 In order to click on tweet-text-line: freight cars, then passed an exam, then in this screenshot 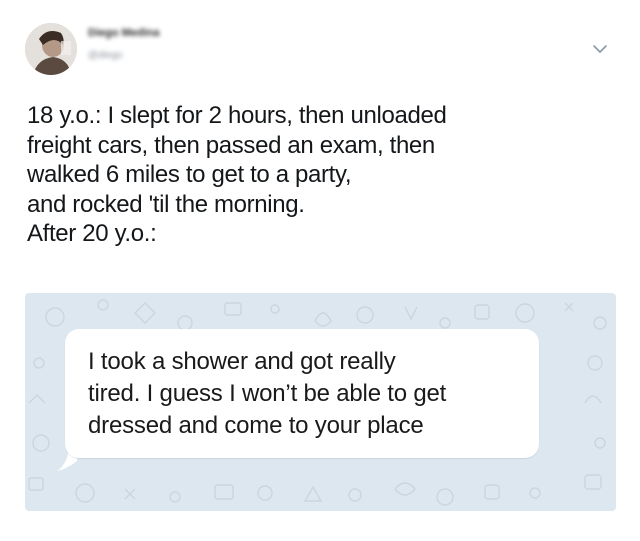, I will do `click(231, 145)`.